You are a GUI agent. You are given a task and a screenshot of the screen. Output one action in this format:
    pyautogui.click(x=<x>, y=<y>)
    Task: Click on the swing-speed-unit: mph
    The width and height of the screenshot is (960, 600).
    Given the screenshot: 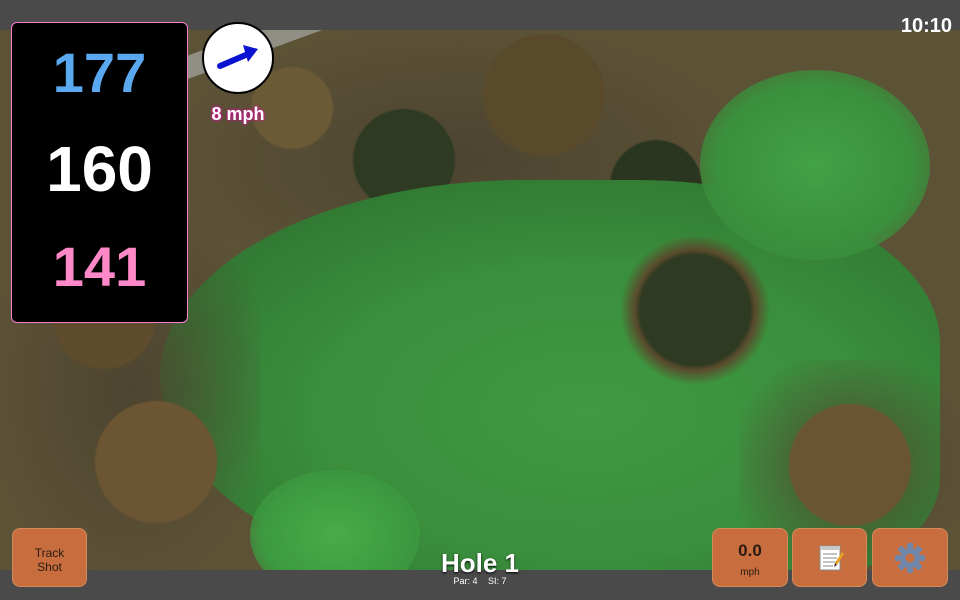 What is the action you would take?
    pyautogui.click(x=750, y=572)
    